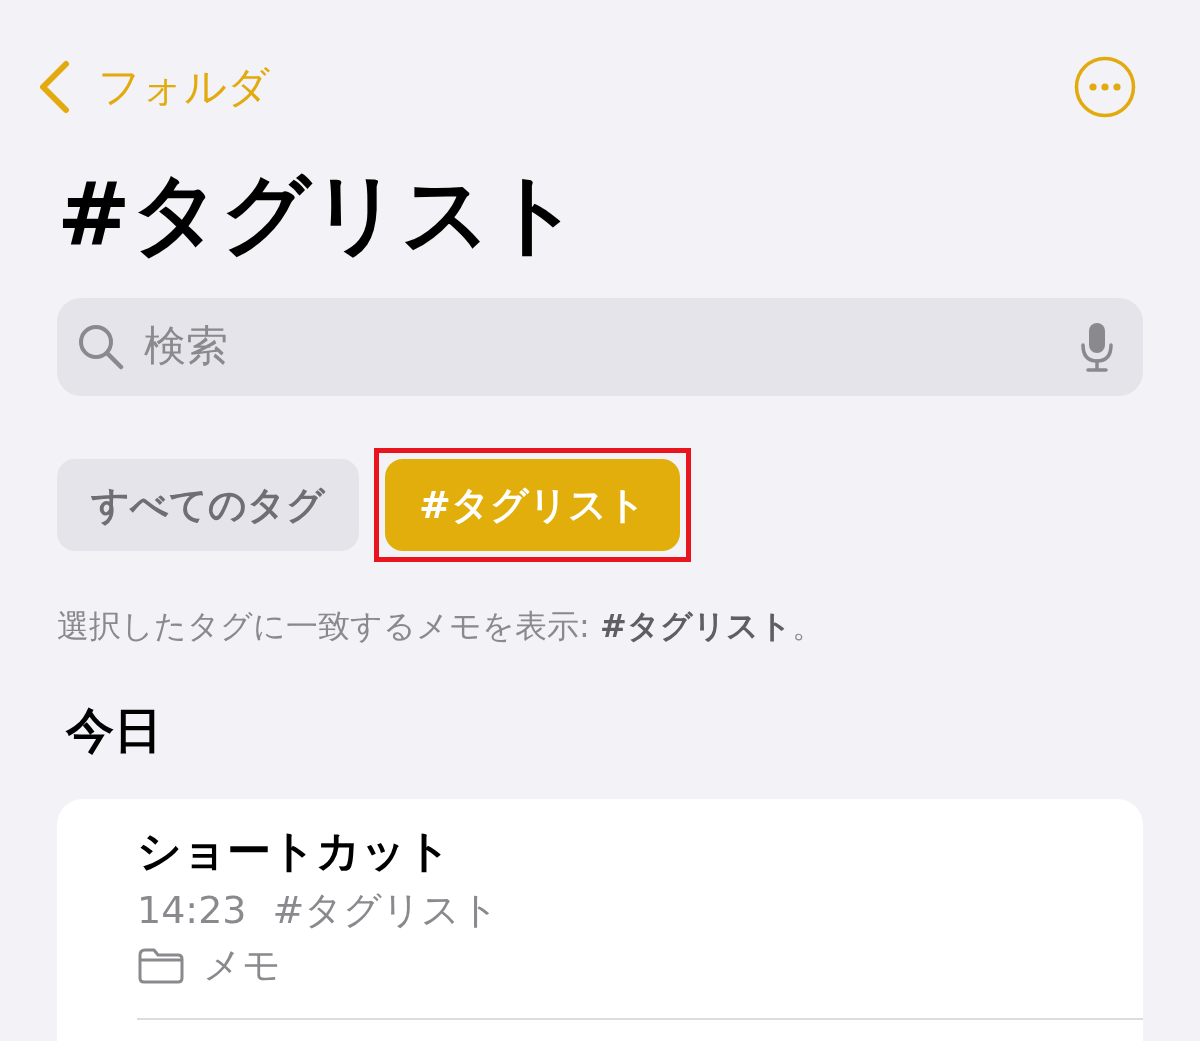 This screenshot has height=1041, width=1200. I want to click on folder-icon, so click(161, 965).